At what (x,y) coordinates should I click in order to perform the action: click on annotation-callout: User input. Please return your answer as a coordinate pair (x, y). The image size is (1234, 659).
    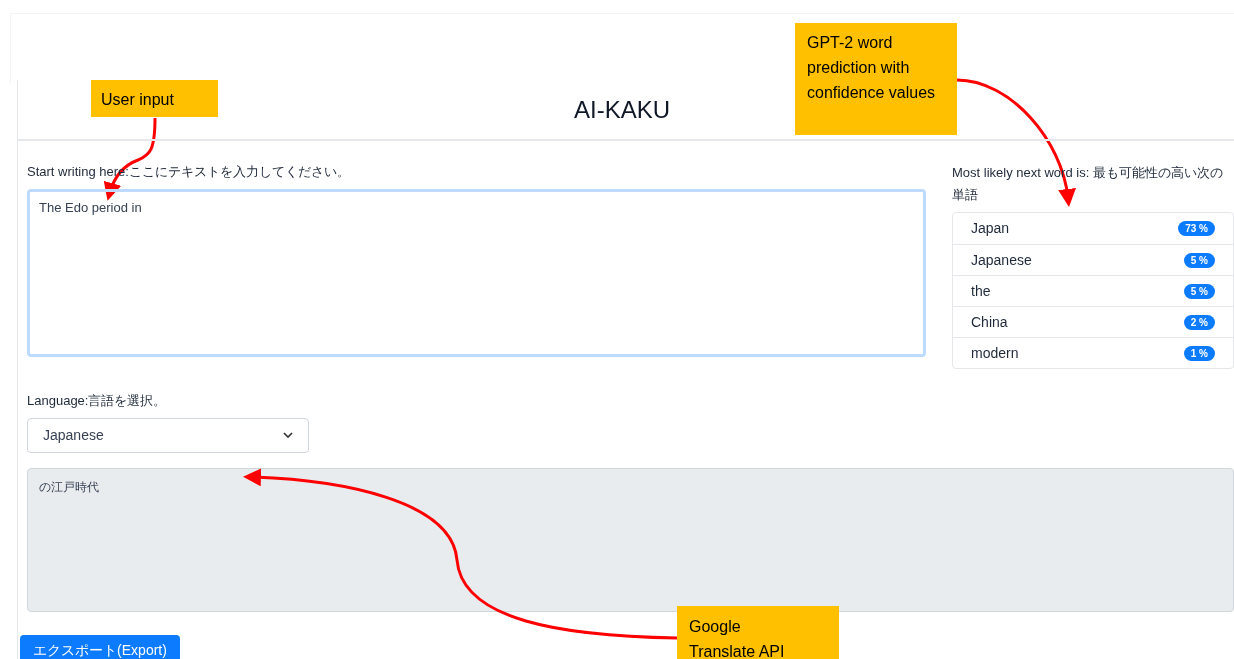
    Looking at the image, I should click on (154, 98).